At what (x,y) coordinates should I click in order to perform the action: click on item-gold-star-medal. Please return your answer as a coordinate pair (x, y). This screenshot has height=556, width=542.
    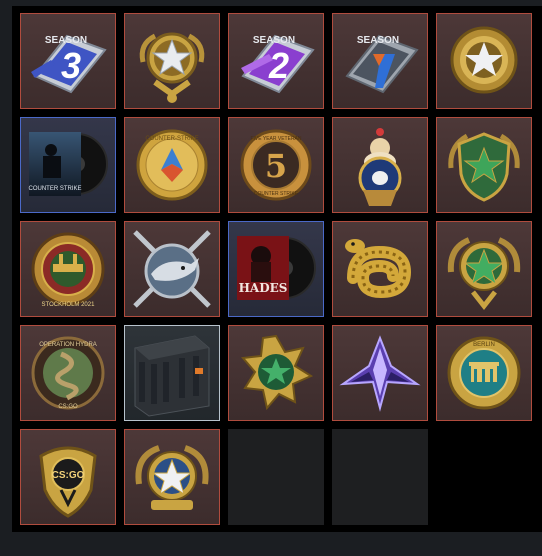
    Looking at the image, I should click on (484, 61).